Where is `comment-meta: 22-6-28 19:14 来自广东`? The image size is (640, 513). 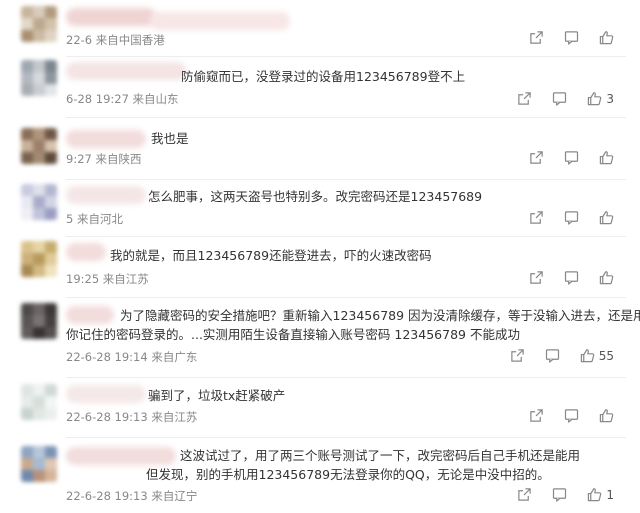
comment-meta: 22-6-28 19:14 来自广东 is located at coordinates (132, 357).